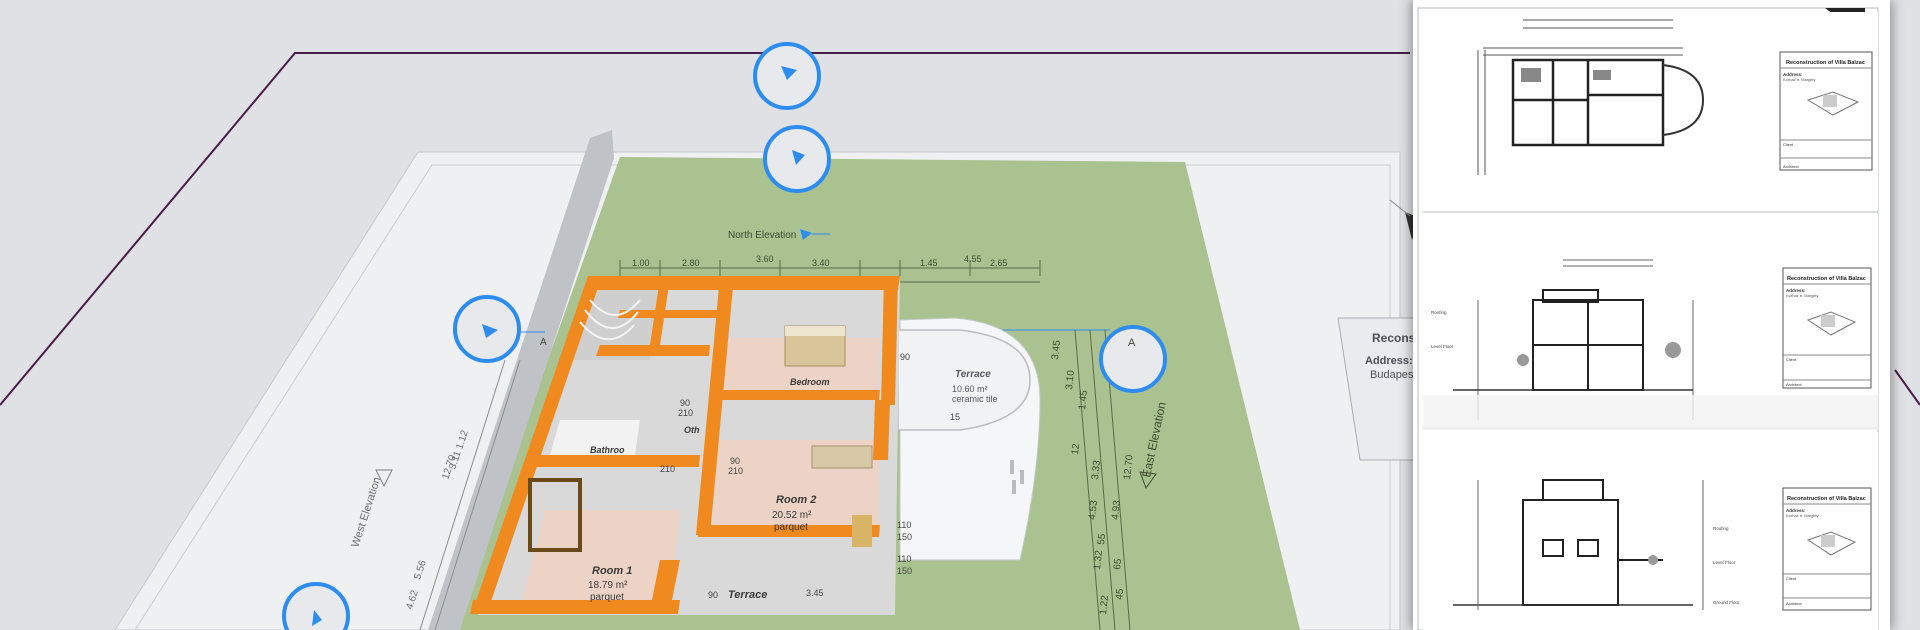 Image resolution: width=1920 pixels, height=630 pixels. I want to click on room2-floor-type: parquet, so click(791, 527).